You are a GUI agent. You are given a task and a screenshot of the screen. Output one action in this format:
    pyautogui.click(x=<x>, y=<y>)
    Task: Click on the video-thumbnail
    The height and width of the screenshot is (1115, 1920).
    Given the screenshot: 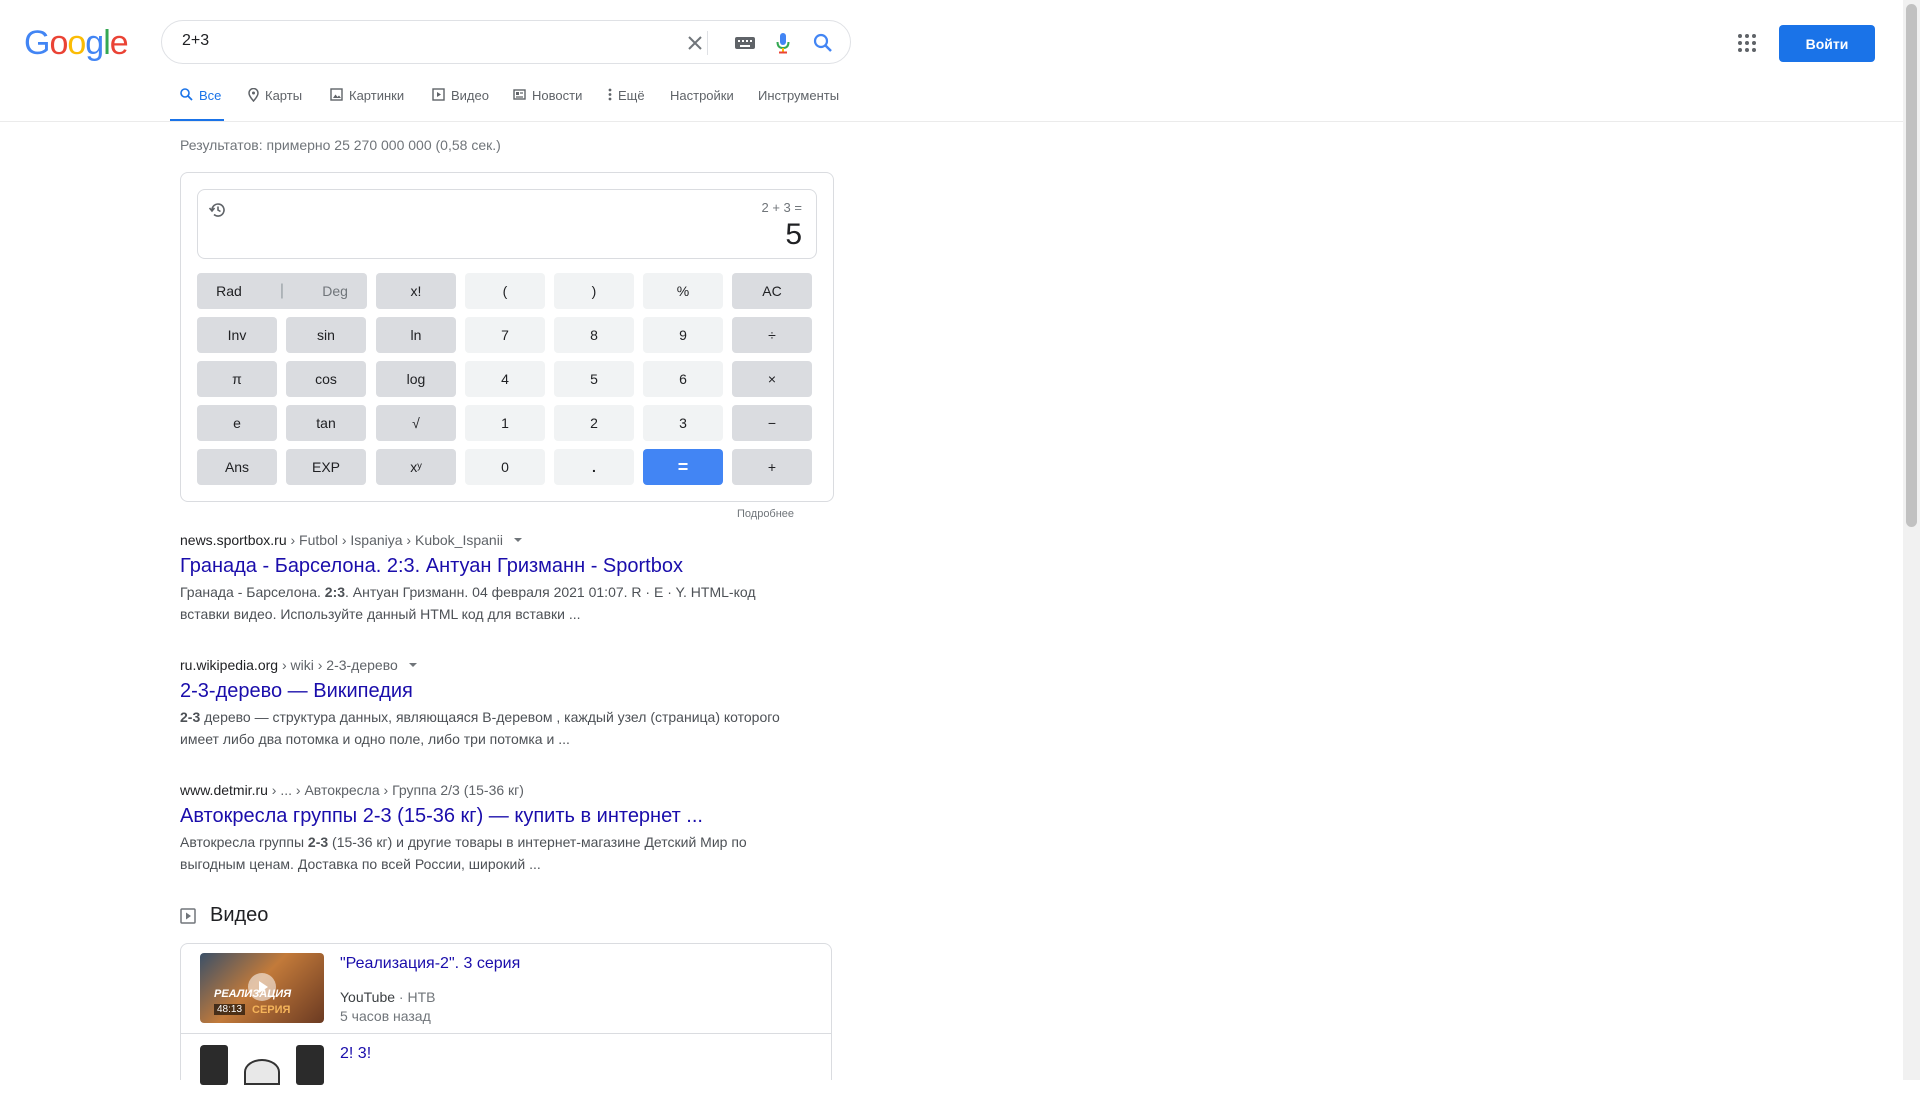 What is the action you would take?
    pyautogui.click(x=262, y=1080)
    